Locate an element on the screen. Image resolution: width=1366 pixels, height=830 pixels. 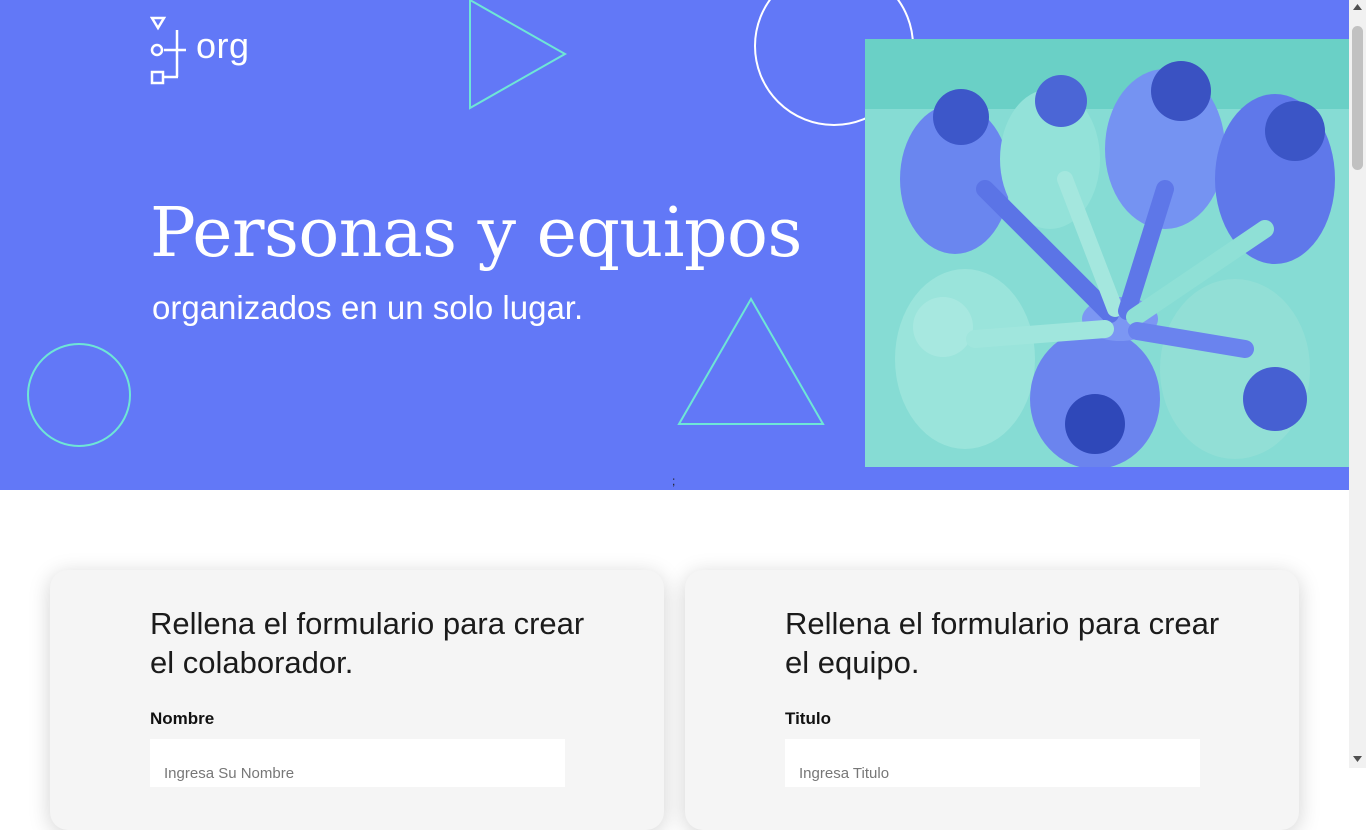
stray-semicolon-text: ; is located at coordinates (674, 481).